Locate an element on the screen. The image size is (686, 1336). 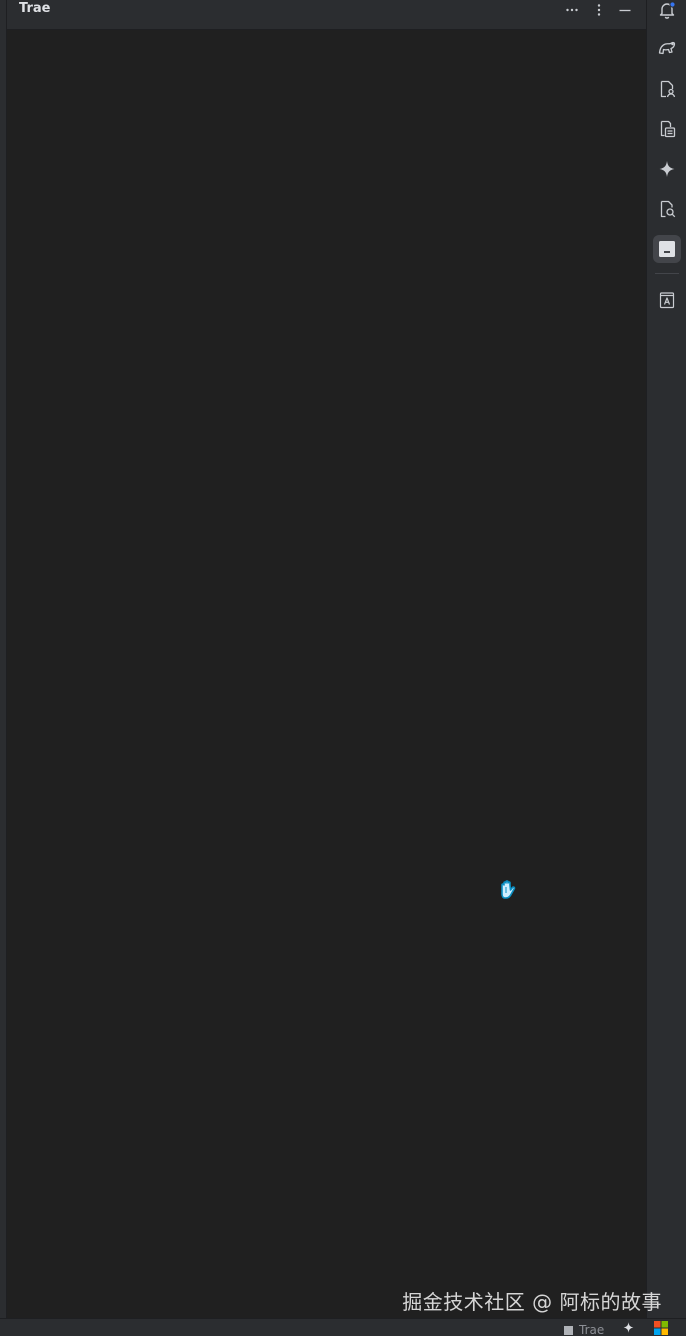
minimize-icon is located at coordinates (625, 10).